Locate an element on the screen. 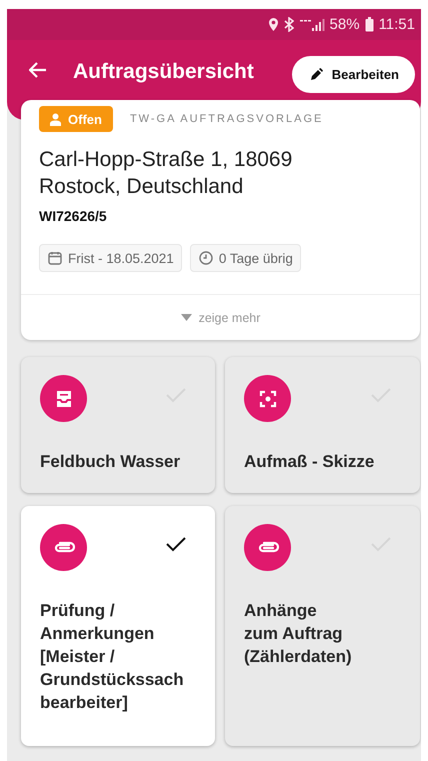  chip-text: 0 Tage übrig is located at coordinates (255, 258).